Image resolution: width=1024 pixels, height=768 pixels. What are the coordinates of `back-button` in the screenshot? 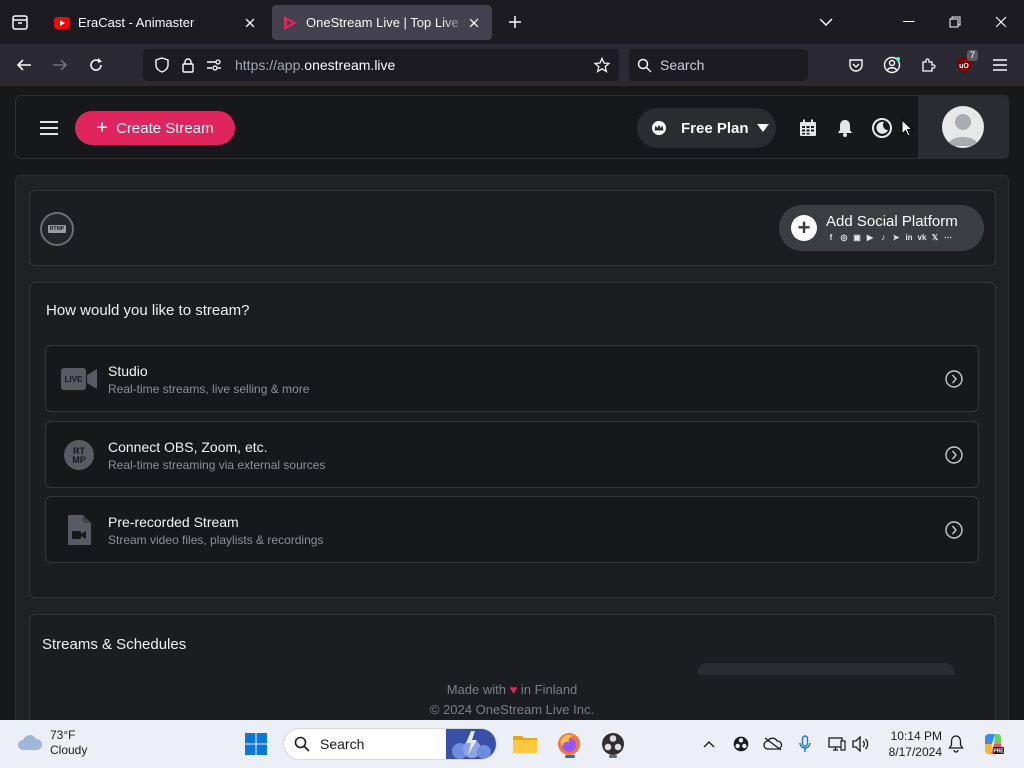 It's located at (24, 65).